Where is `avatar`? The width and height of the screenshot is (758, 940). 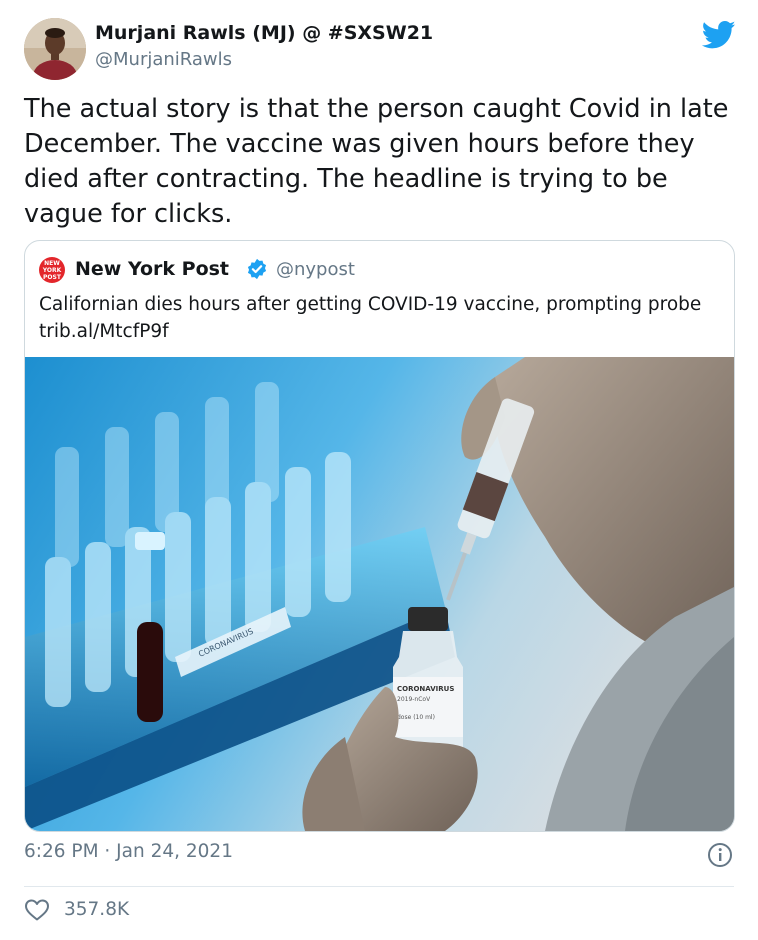
avatar is located at coordinates (55, 49).